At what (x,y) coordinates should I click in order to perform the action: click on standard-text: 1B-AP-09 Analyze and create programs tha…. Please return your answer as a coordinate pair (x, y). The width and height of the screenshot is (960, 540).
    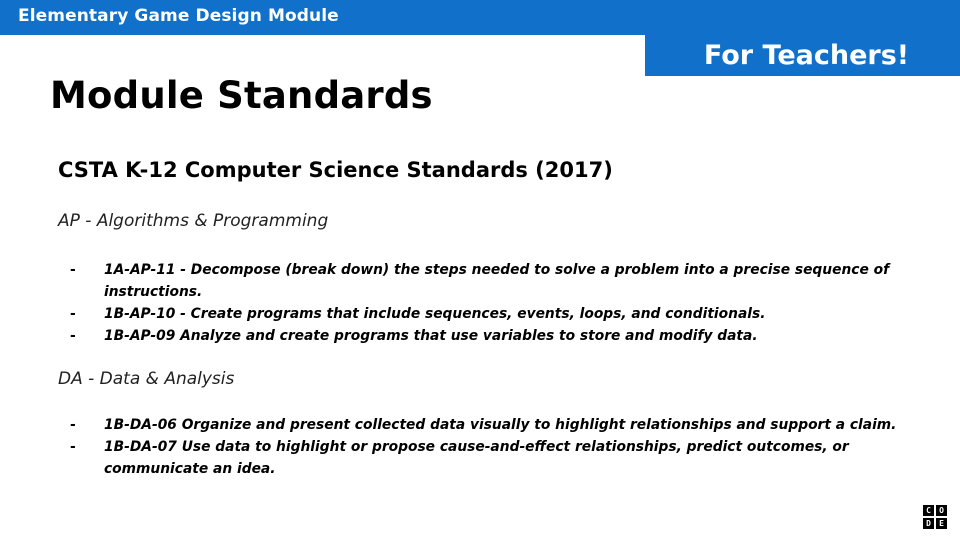
    Looking at the image, I should click on (431, 336).